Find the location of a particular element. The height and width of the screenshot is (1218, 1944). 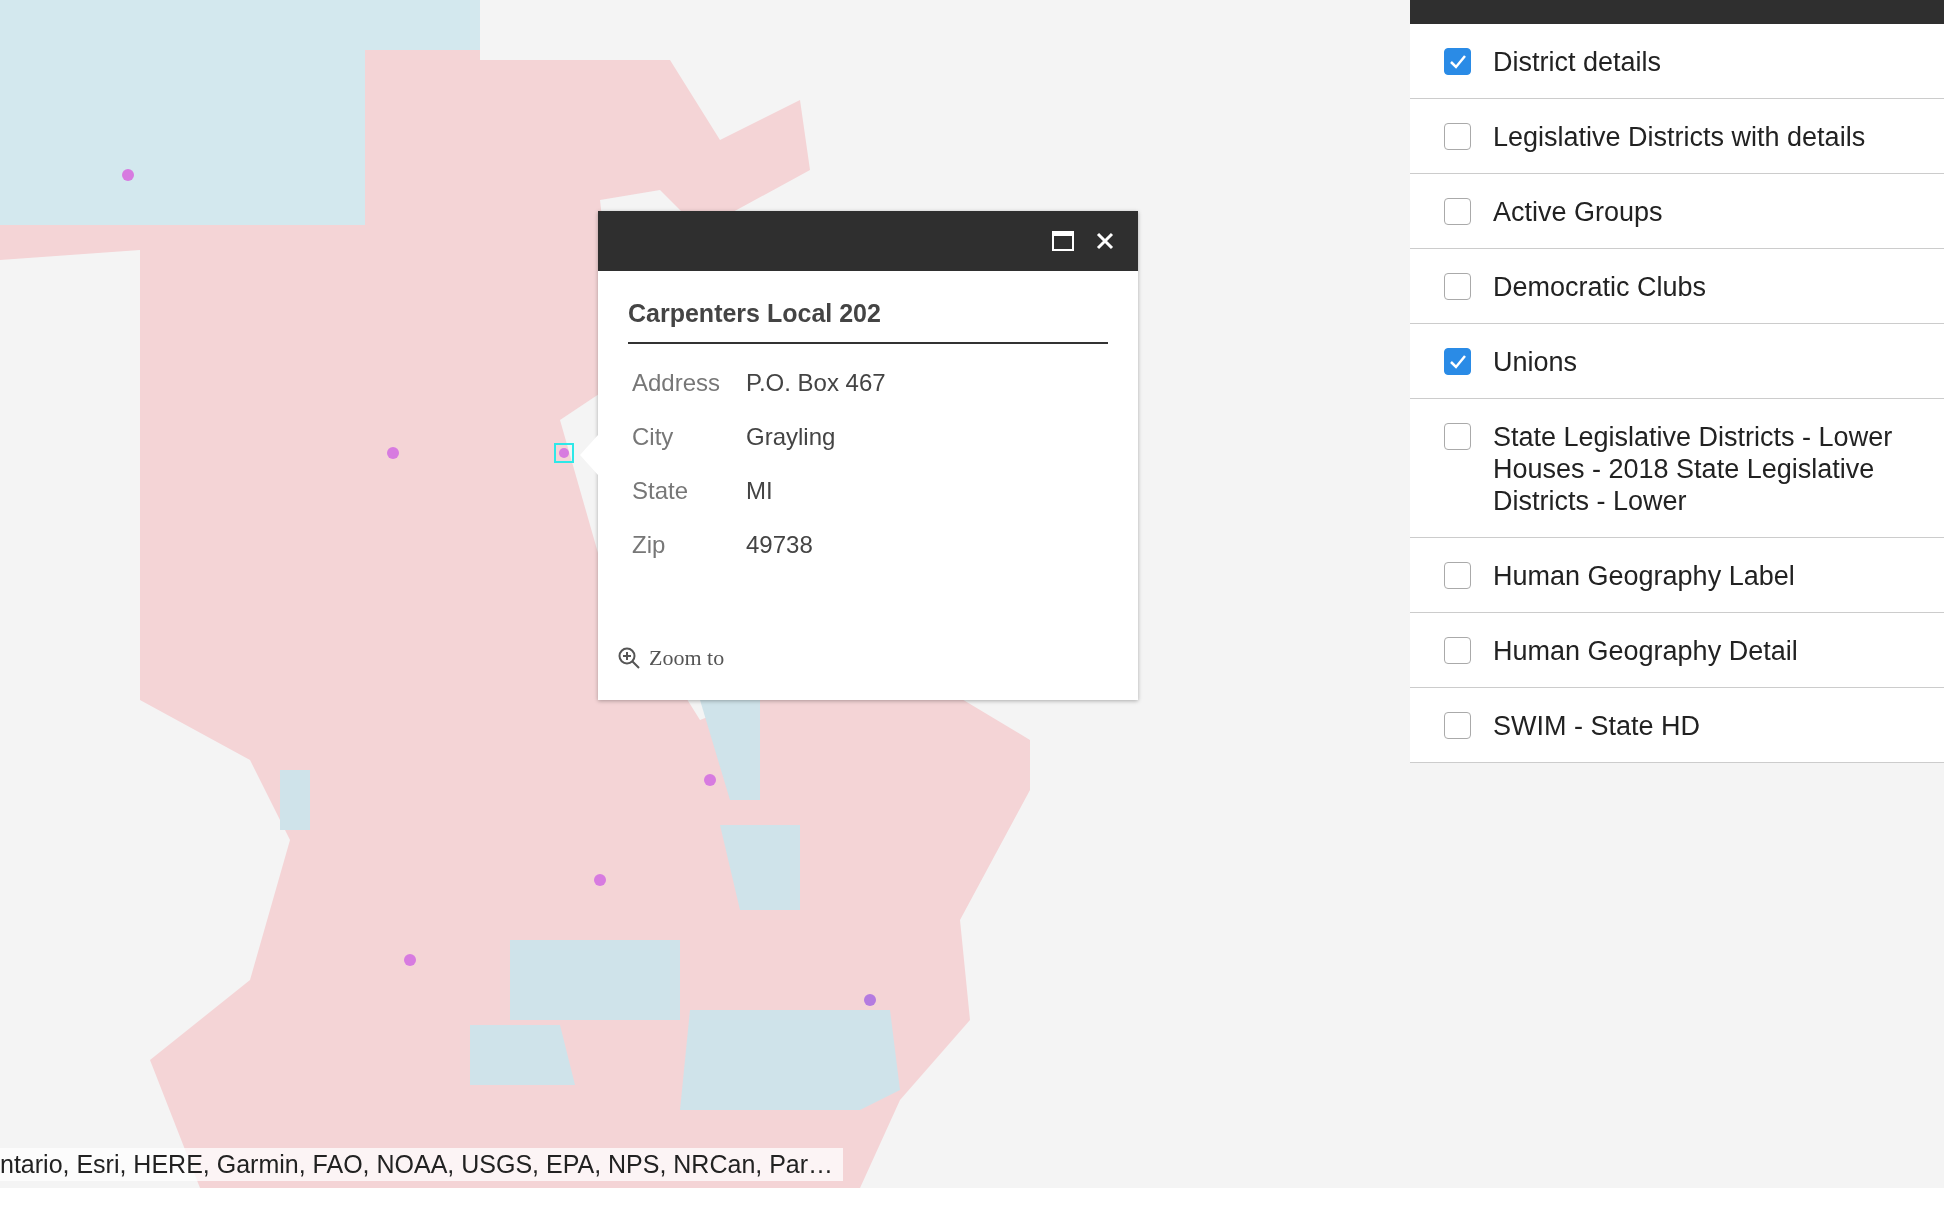

layer-label: Unions is located at coordinates (1535, 362).